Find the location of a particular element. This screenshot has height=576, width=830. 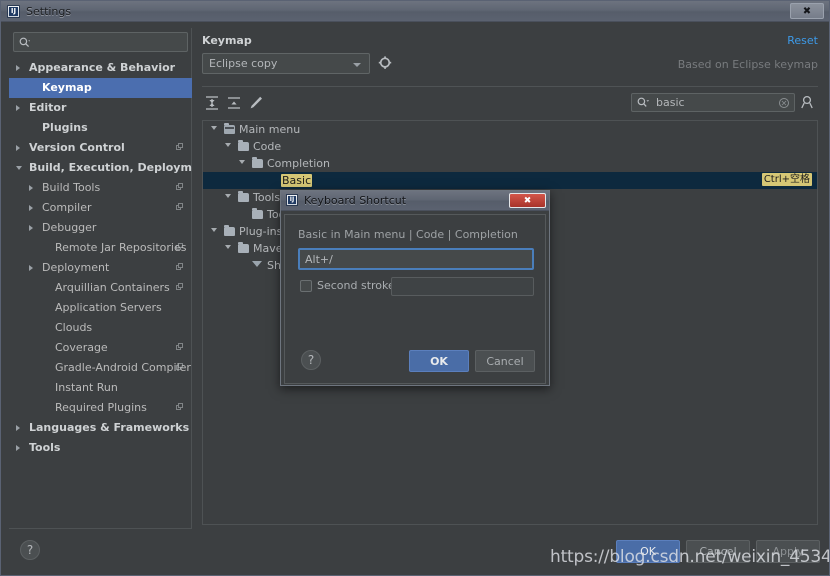

sidebar-item-label: Deployment is located at coordinates (76, 267).